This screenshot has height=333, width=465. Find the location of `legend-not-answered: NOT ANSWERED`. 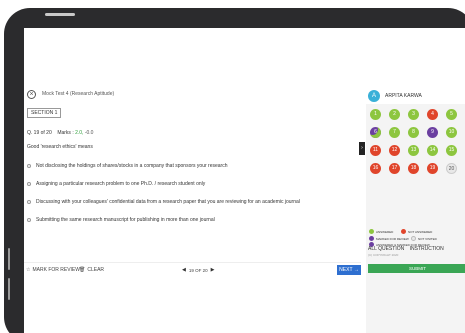

legend-not-answered: NOT ANSWERED is located at coordinates (416, 231).